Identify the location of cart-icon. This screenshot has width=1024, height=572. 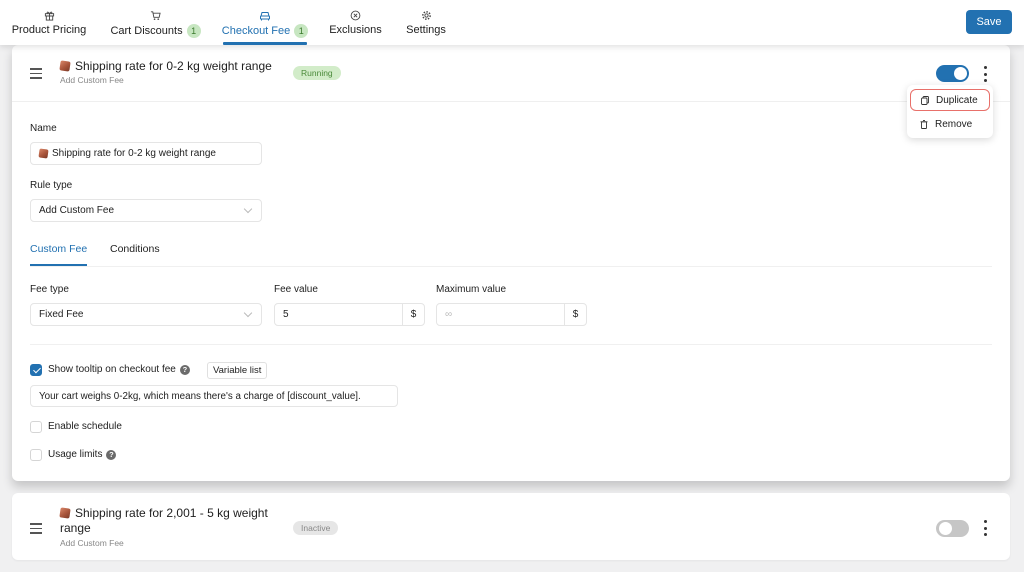
(155, 15).